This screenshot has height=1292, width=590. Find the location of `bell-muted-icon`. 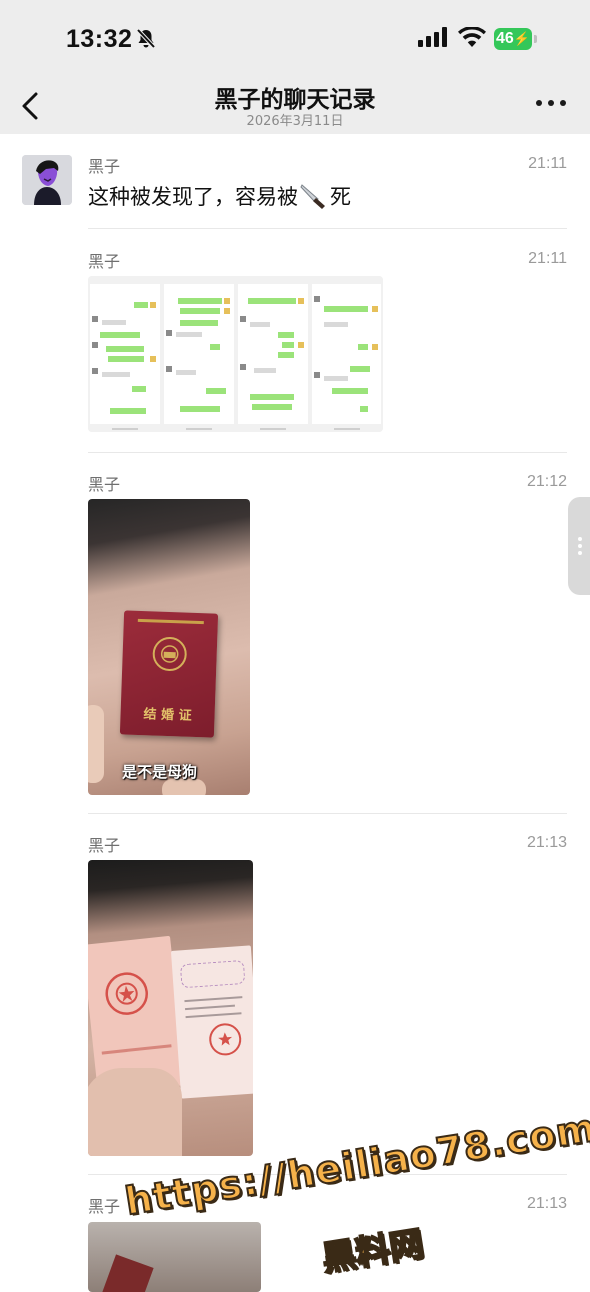

bell-muted-icon is located at coordinates (146, 38).